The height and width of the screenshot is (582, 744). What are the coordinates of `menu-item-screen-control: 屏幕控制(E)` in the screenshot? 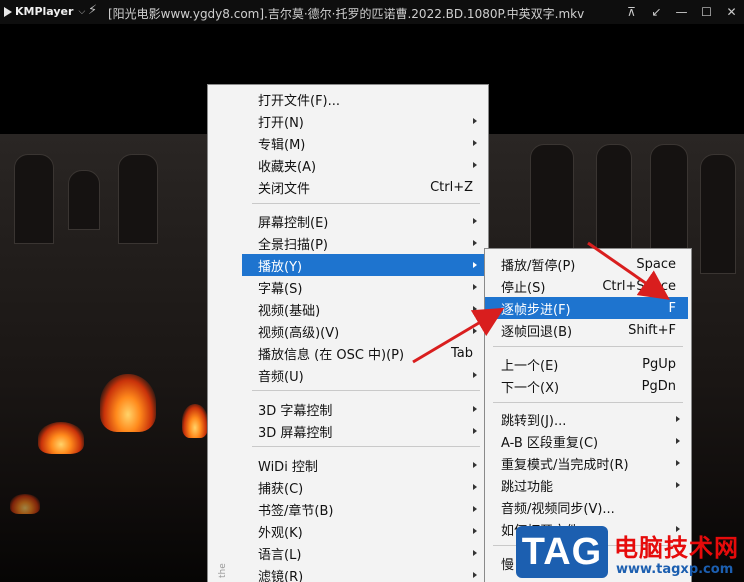 It's located at (363, 221).